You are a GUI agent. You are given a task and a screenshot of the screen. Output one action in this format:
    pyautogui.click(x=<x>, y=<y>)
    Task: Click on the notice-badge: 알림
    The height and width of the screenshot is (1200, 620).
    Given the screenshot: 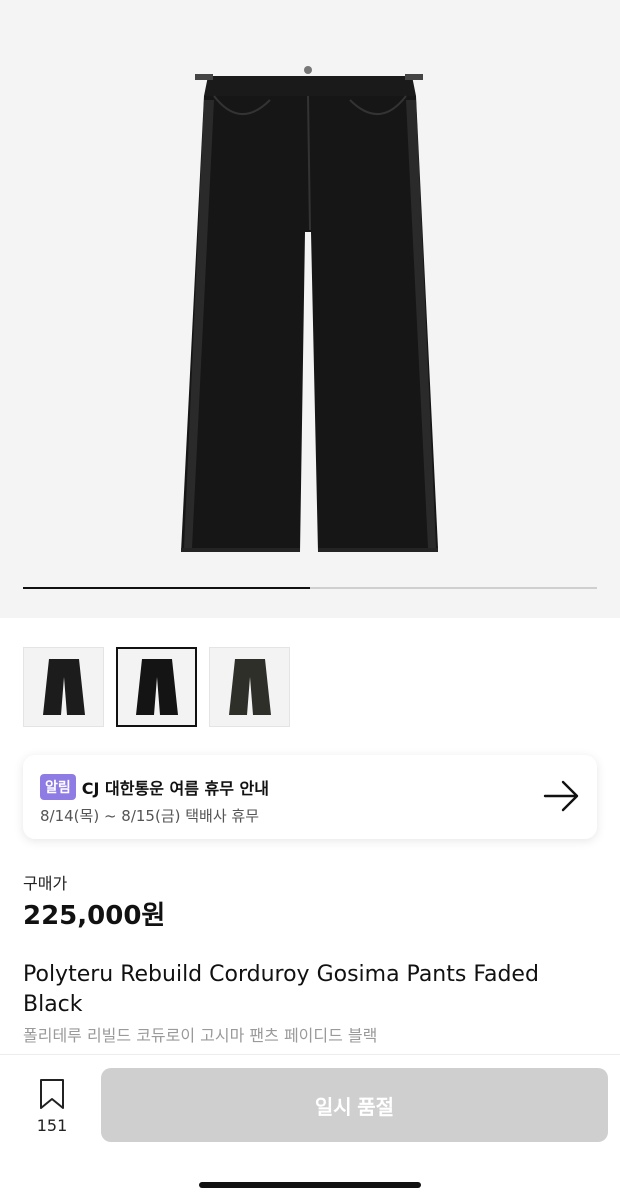 What is the action you would take?
    pyautogui.click(x=58, y=787)
    